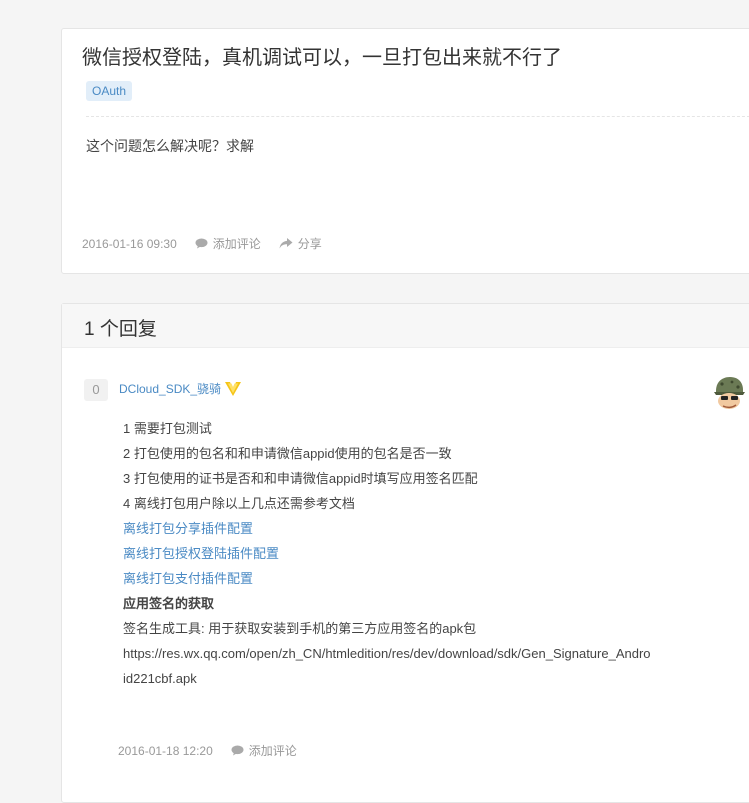 The image size is (749, 803). I want to click on topic-tag: OAuth, so click(109, 91).